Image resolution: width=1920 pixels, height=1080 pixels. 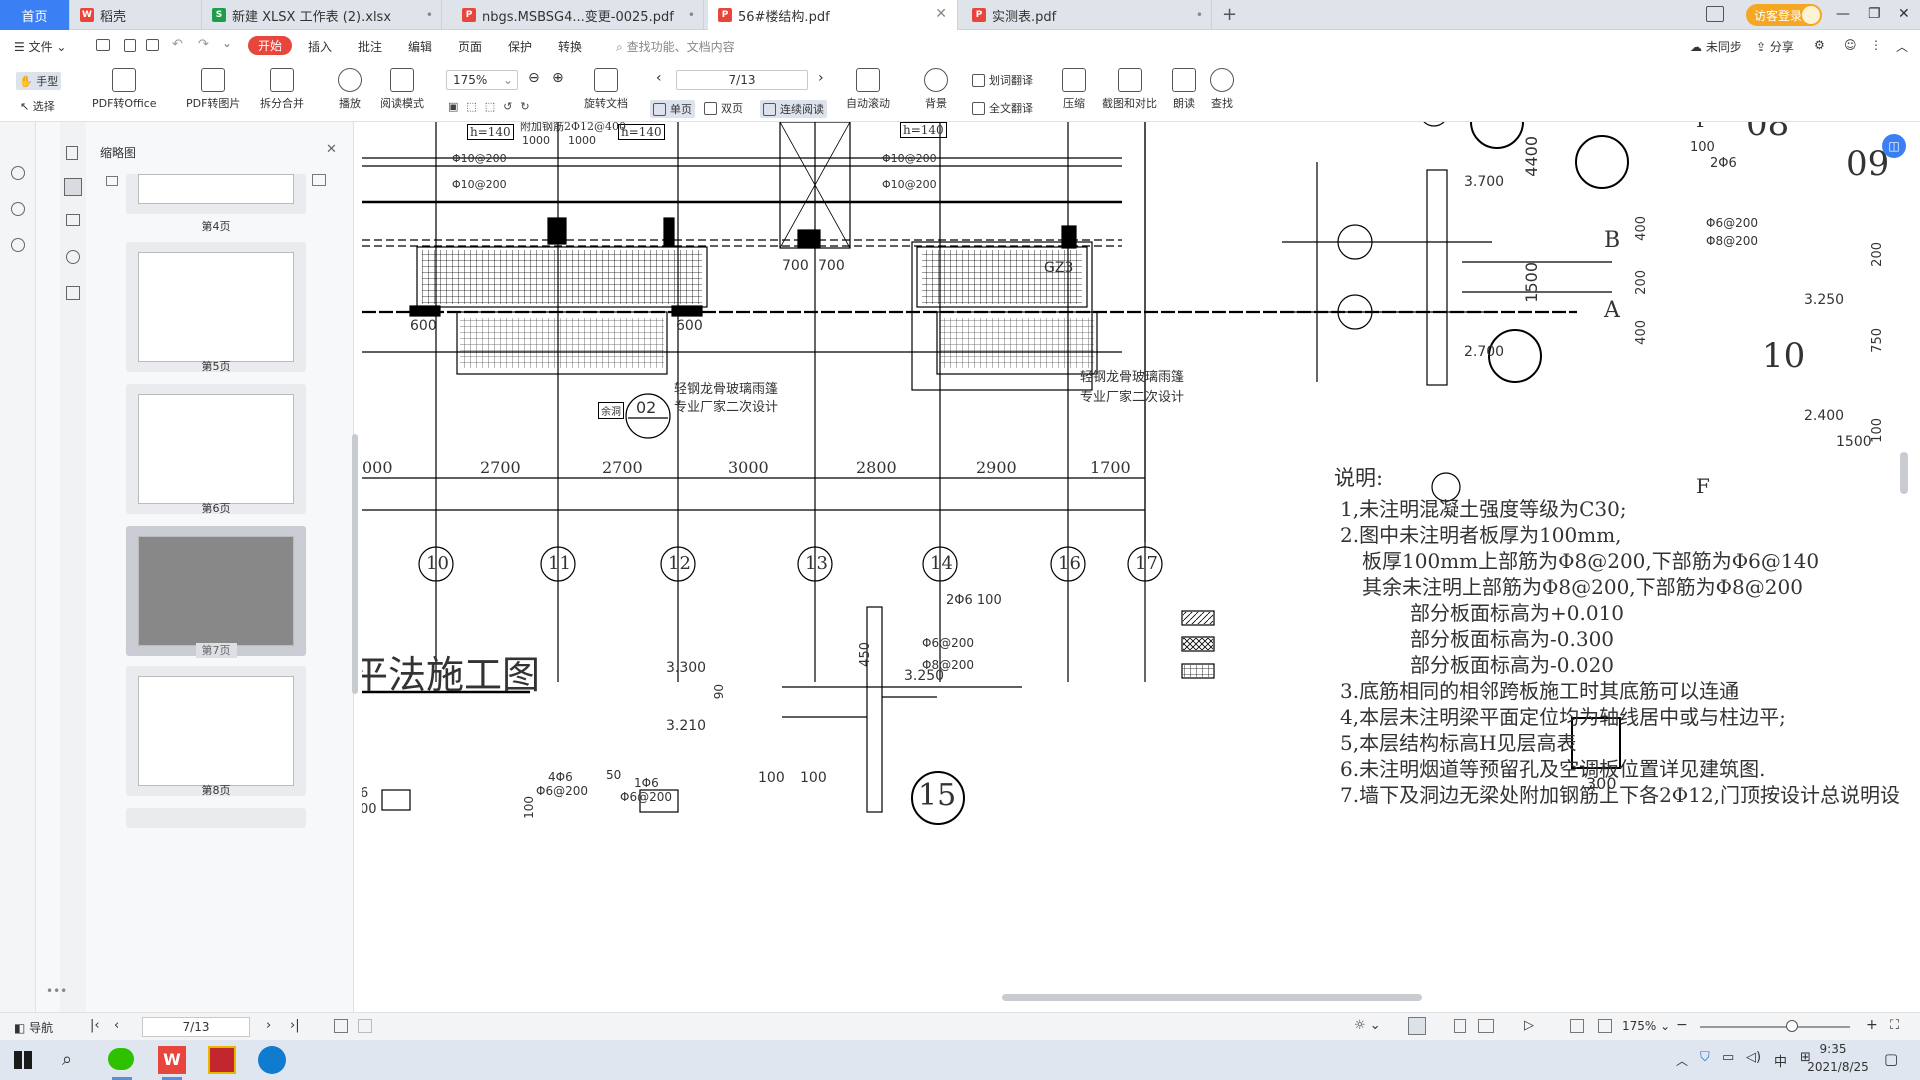 What do you see at coordinates (73, 257) in the screenshot?
I see `attachment-icon` at bounding box center [73, 257].